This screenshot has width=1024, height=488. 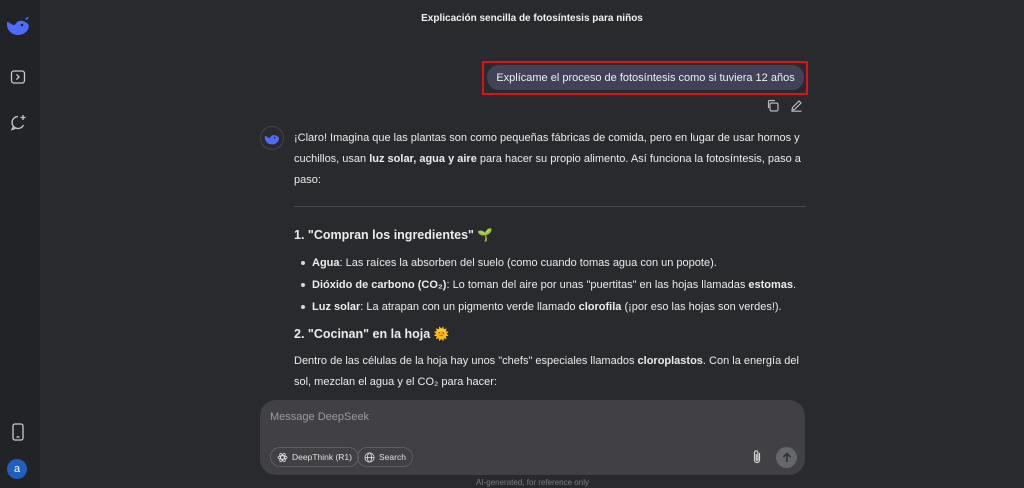 I want to click on highlight-box, so click(x=645, y=78).